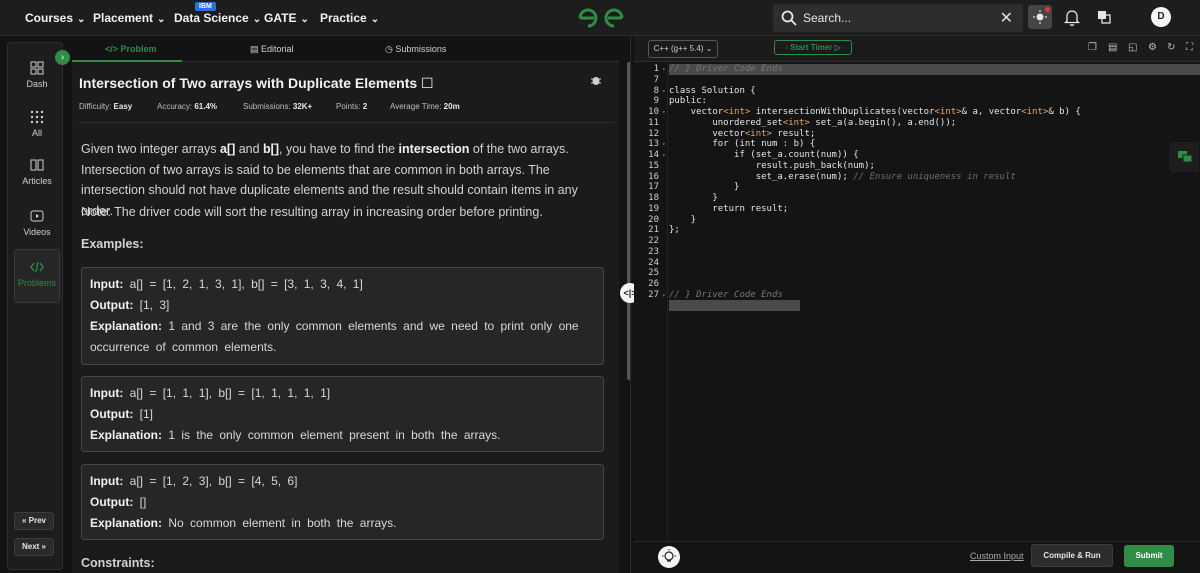 This screenshot has height=573, width=1200. What do you see at coordinates (712, 90) in the screenshot?
I see `code-text: class Solution {` at bounding box center [712, 90].